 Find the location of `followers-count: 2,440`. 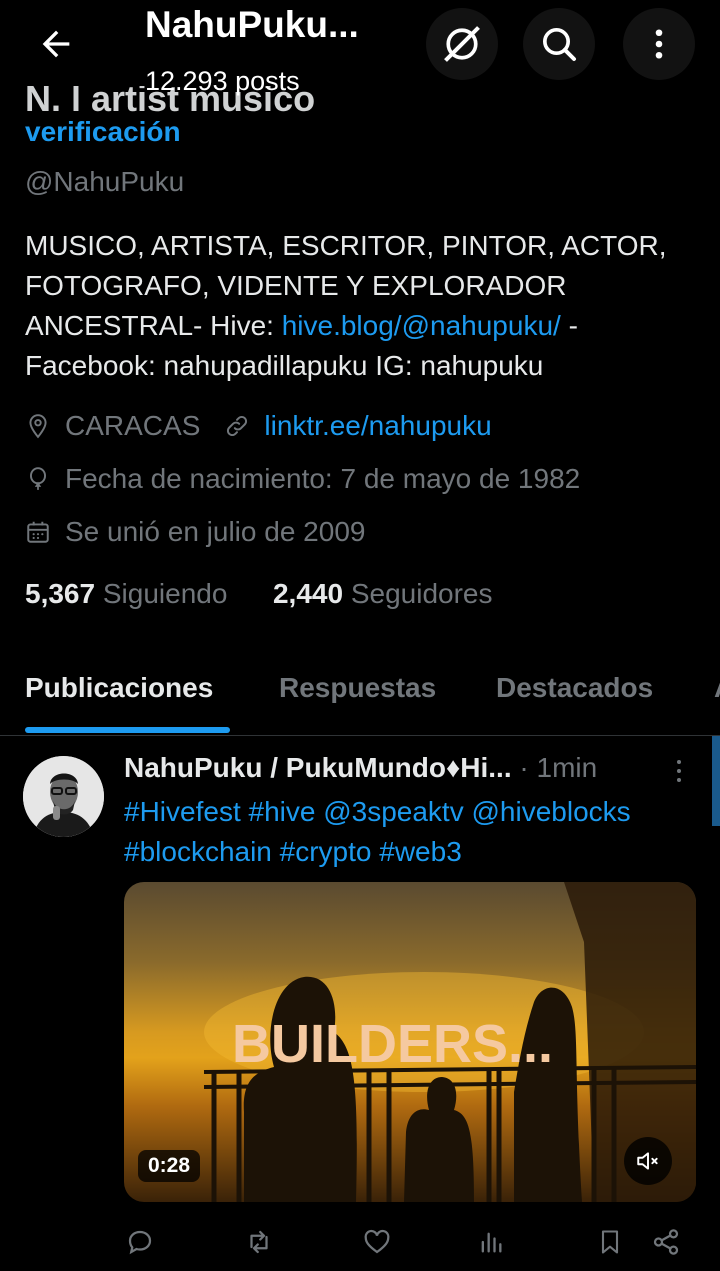

followers-count: 2,440 is located at coordinates (308, 593).